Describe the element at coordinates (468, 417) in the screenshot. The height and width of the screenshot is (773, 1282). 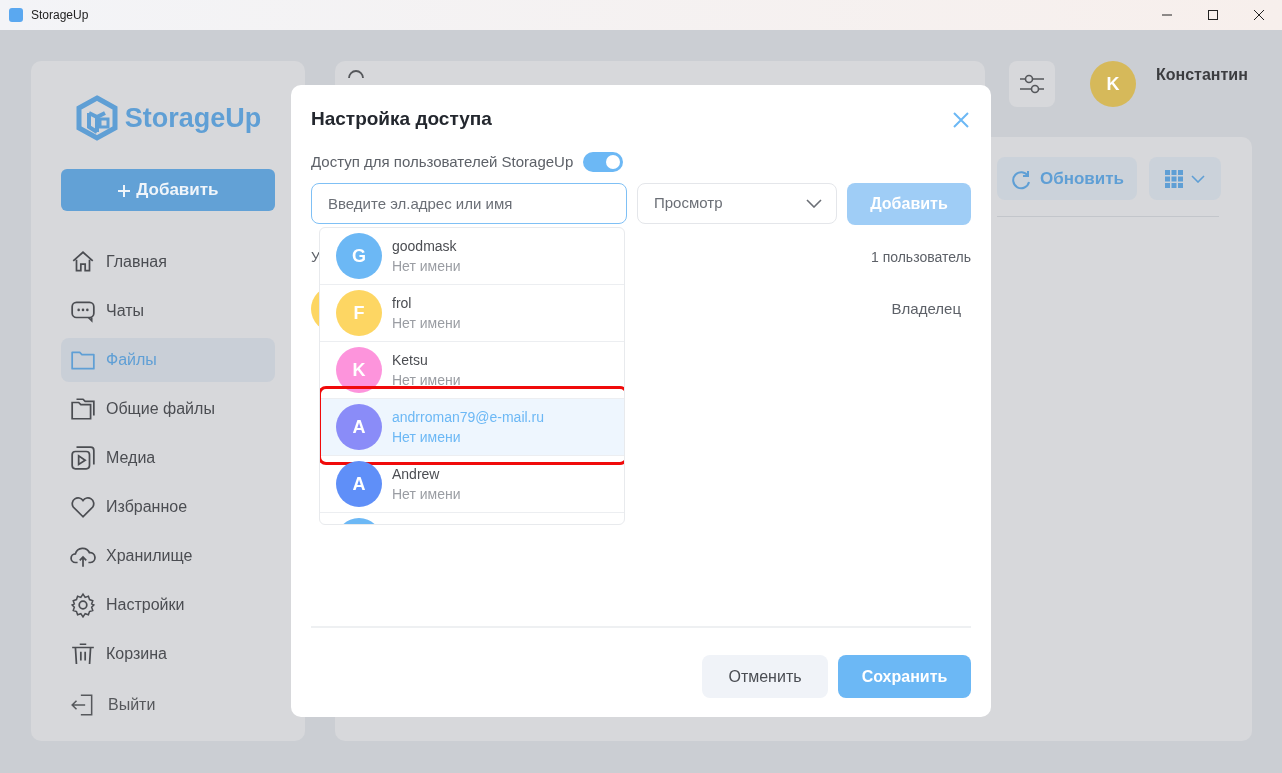
I see `user-login: andrroman79@e-mail.ru` at that location.